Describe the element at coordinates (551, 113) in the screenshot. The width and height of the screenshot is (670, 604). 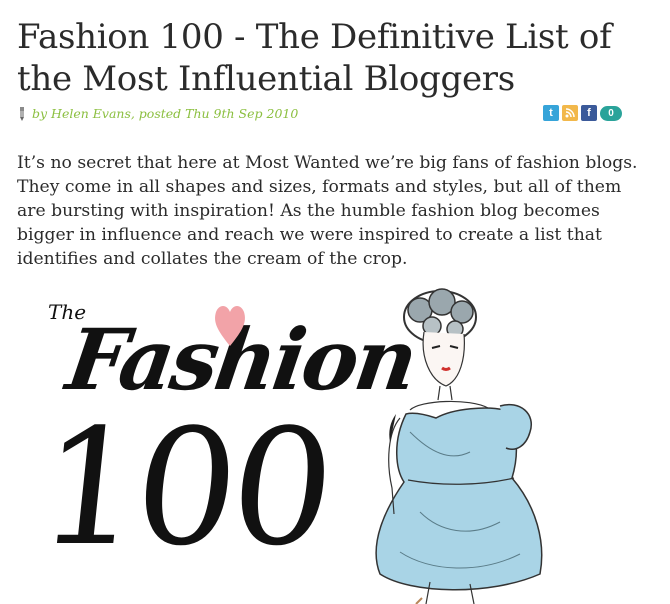
I see `twitter-icon: t` at that location.